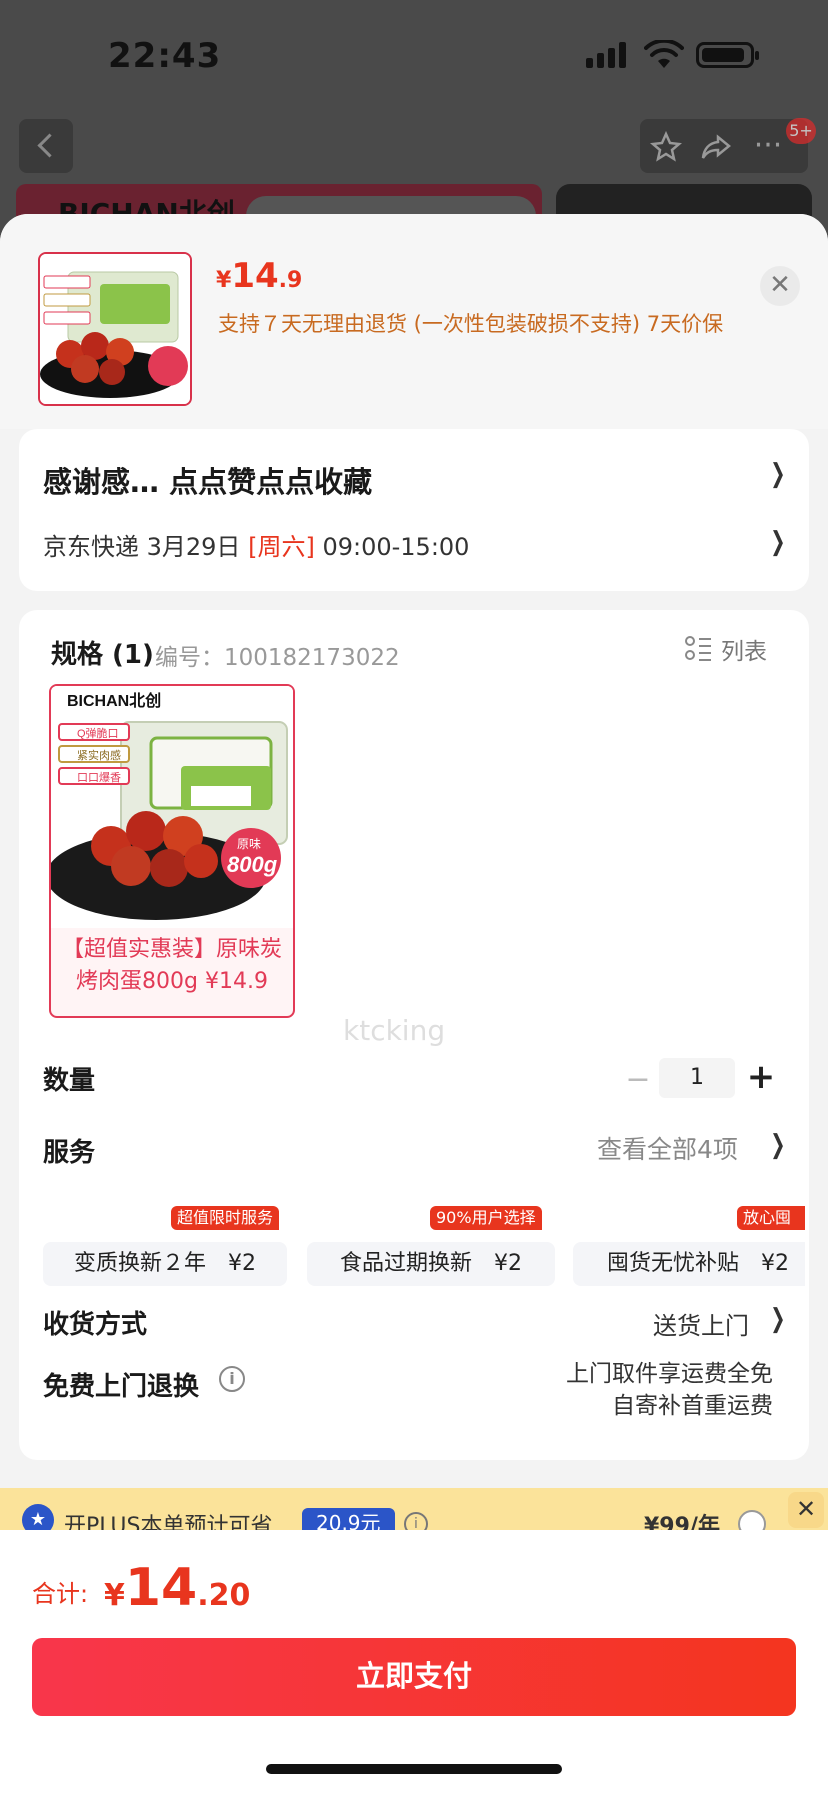 Image resolution: width=828 pixels, height=1795 pixels. What do you see at coordinates (638, 1080) in the screenshot?
I see `quantity-decrease-button: −` at bounding box center [638, 1080].